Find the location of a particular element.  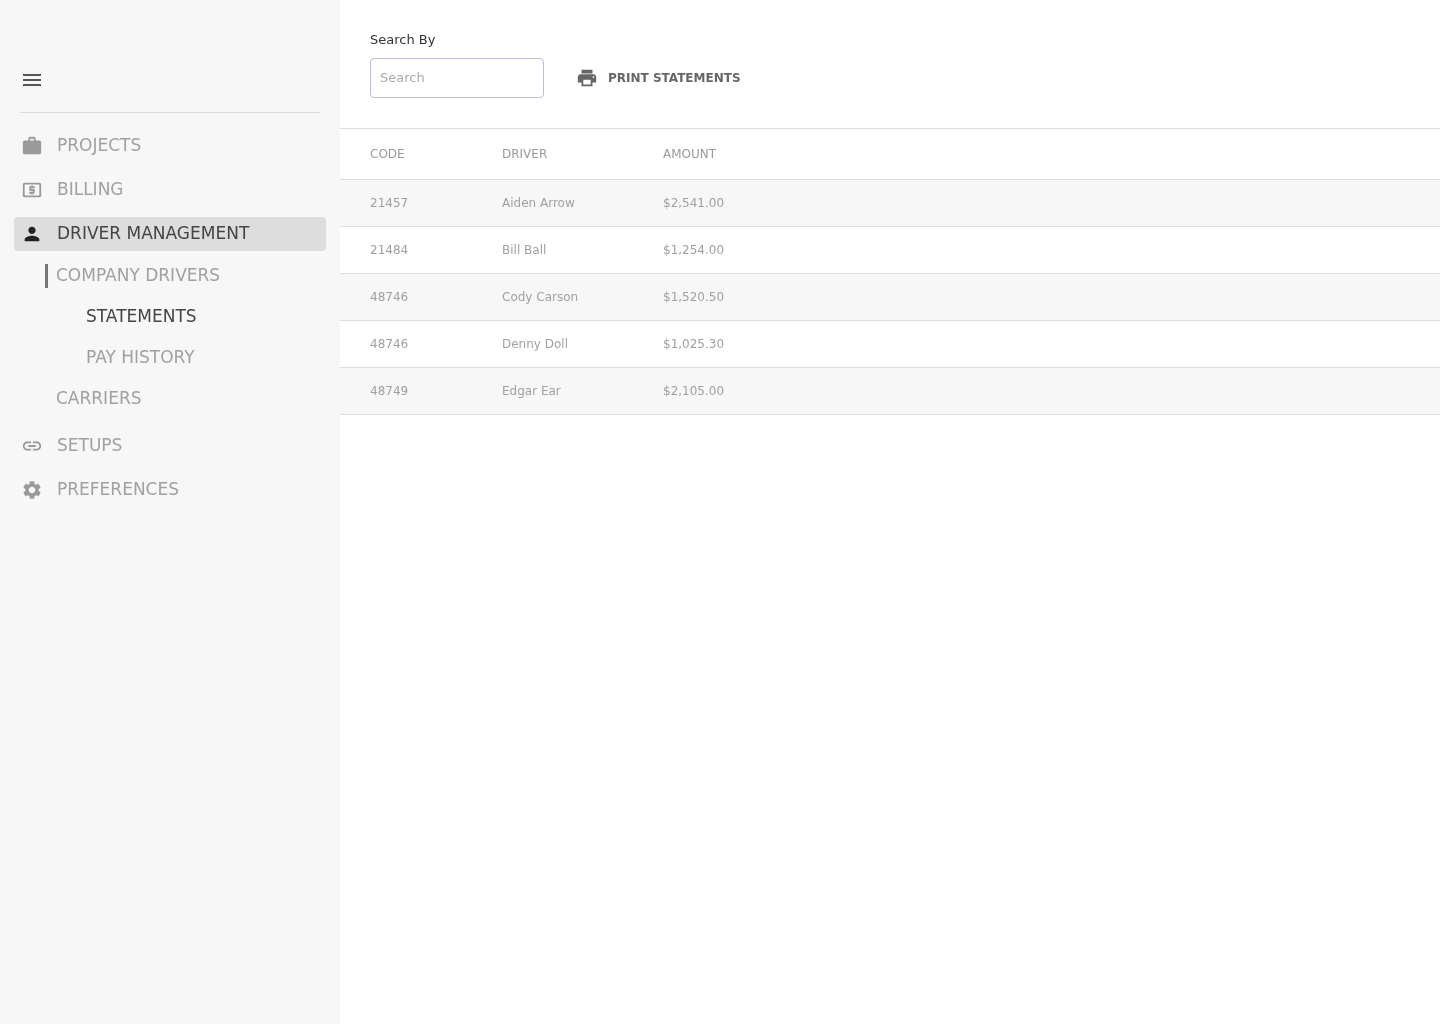

table-cell-text: Denny Doll is located at coordinates (535, 344).